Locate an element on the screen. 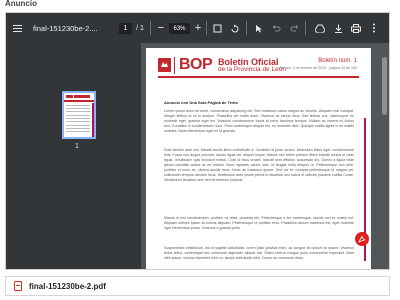 The image size is (400, 300). download-icon is located at coordinates (338, 28).